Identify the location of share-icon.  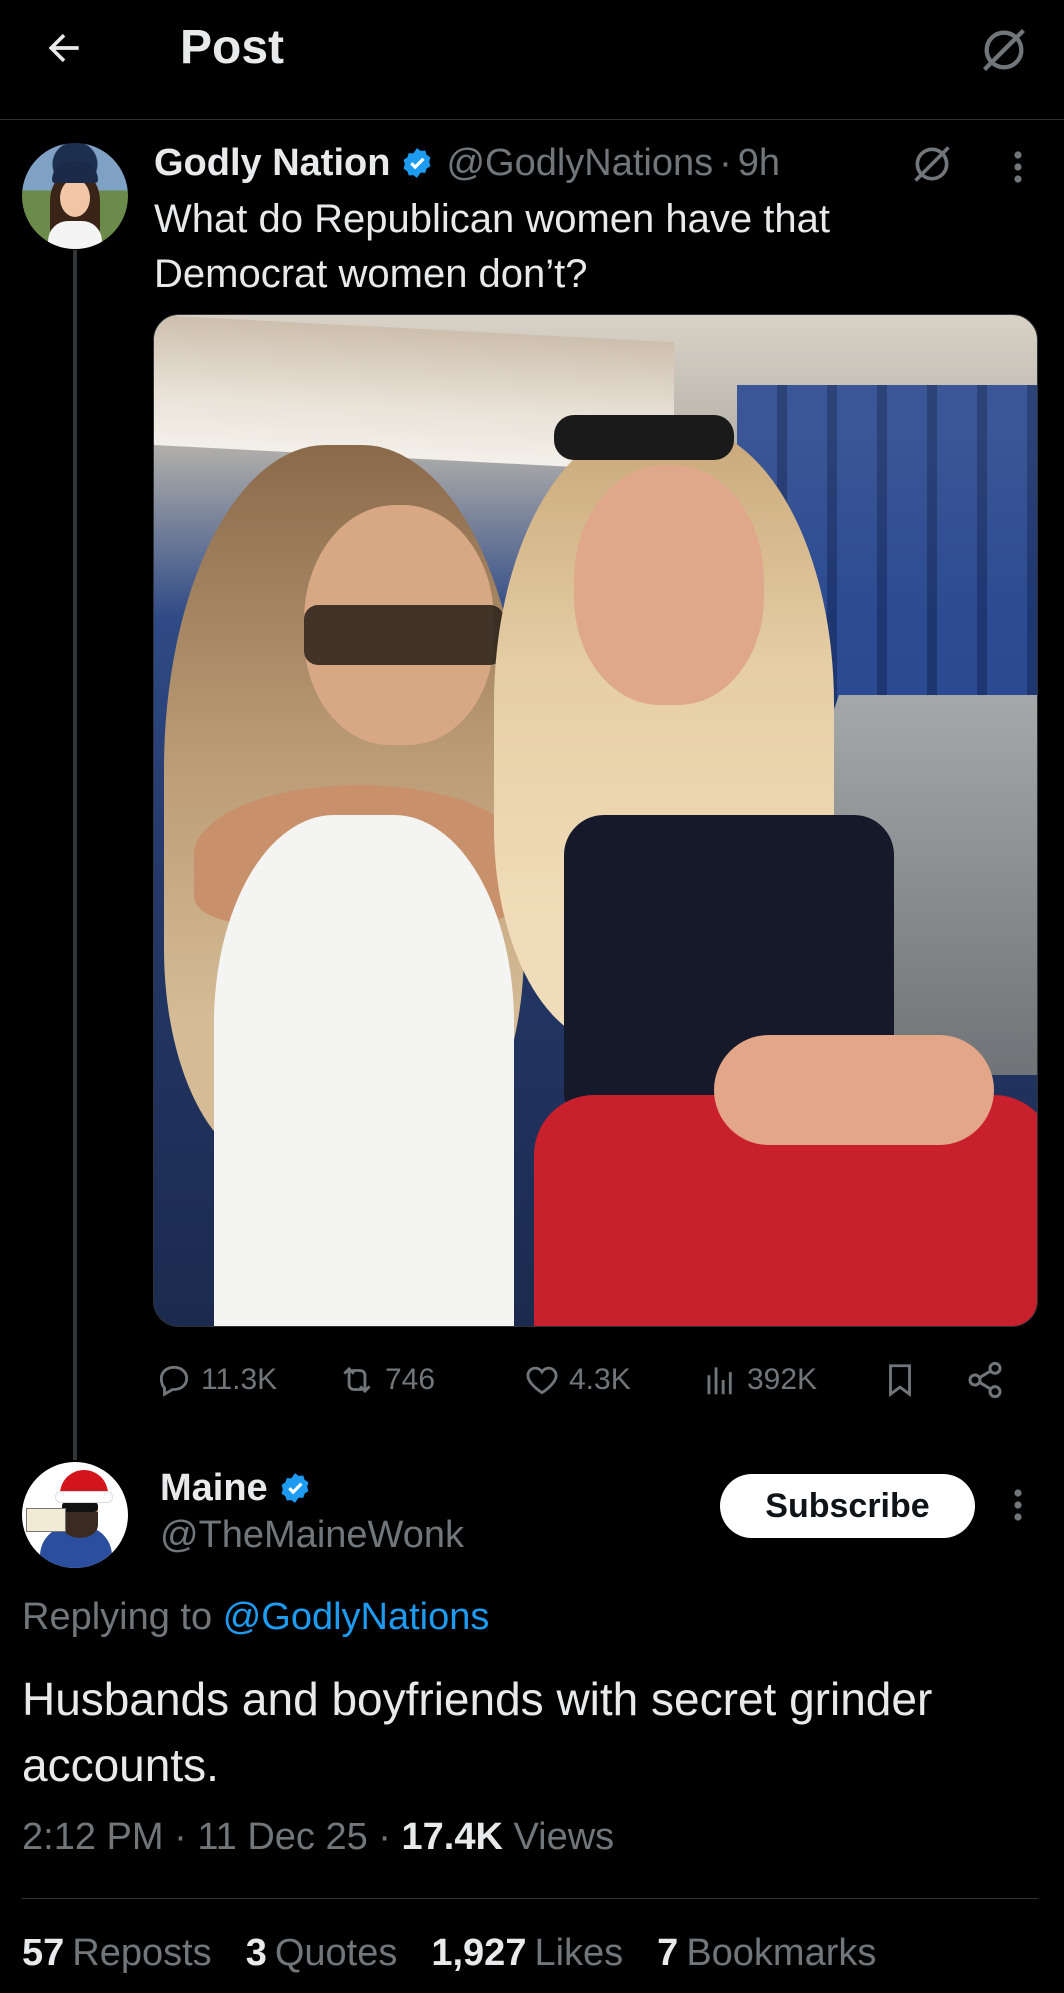
(985, 1380).